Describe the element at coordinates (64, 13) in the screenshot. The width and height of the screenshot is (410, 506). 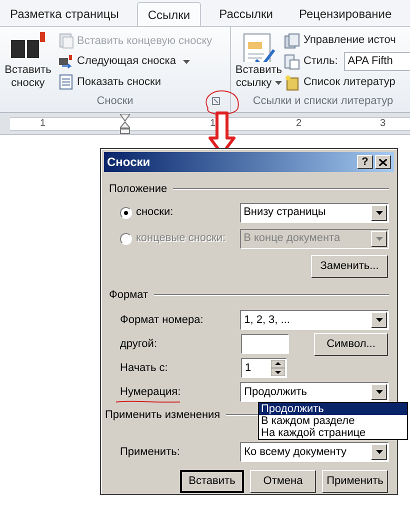
I see `ribbon-tab: Разметка страницы` at that location.